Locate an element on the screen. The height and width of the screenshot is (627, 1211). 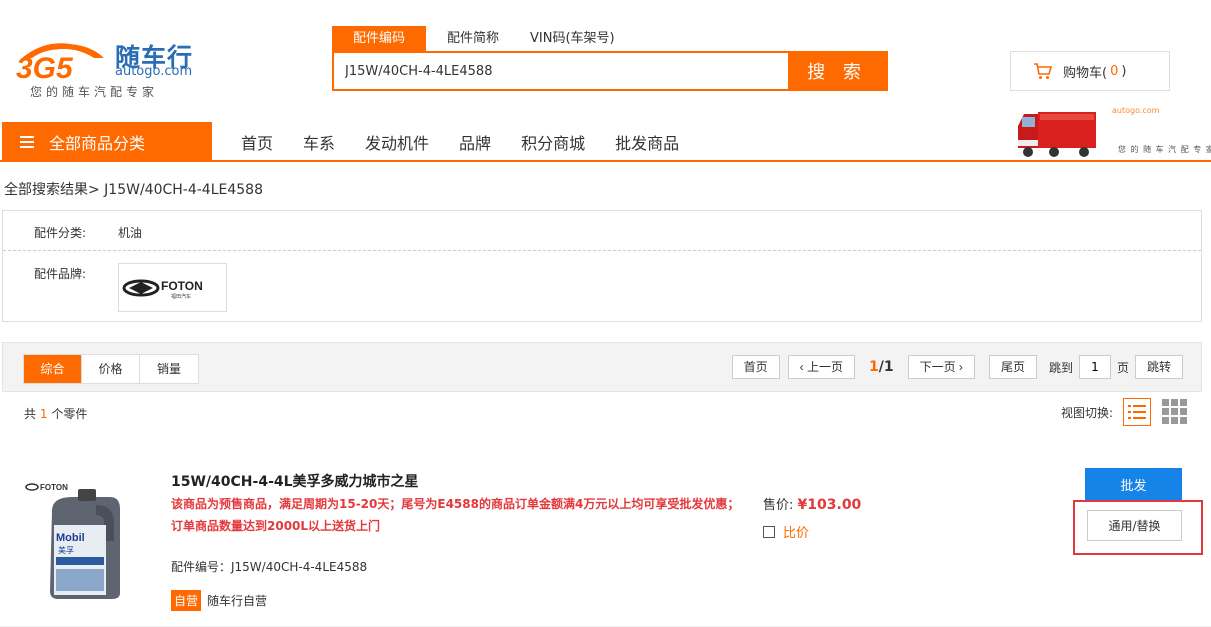
product-seller: 自营 随车行自营 is located at coordinates (219, 600).